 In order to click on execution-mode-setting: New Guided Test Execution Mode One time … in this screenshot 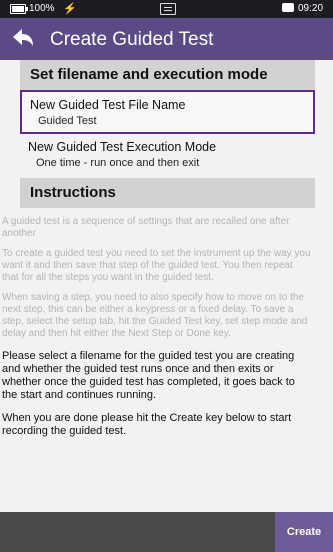, I will do `click(167, 156)`.